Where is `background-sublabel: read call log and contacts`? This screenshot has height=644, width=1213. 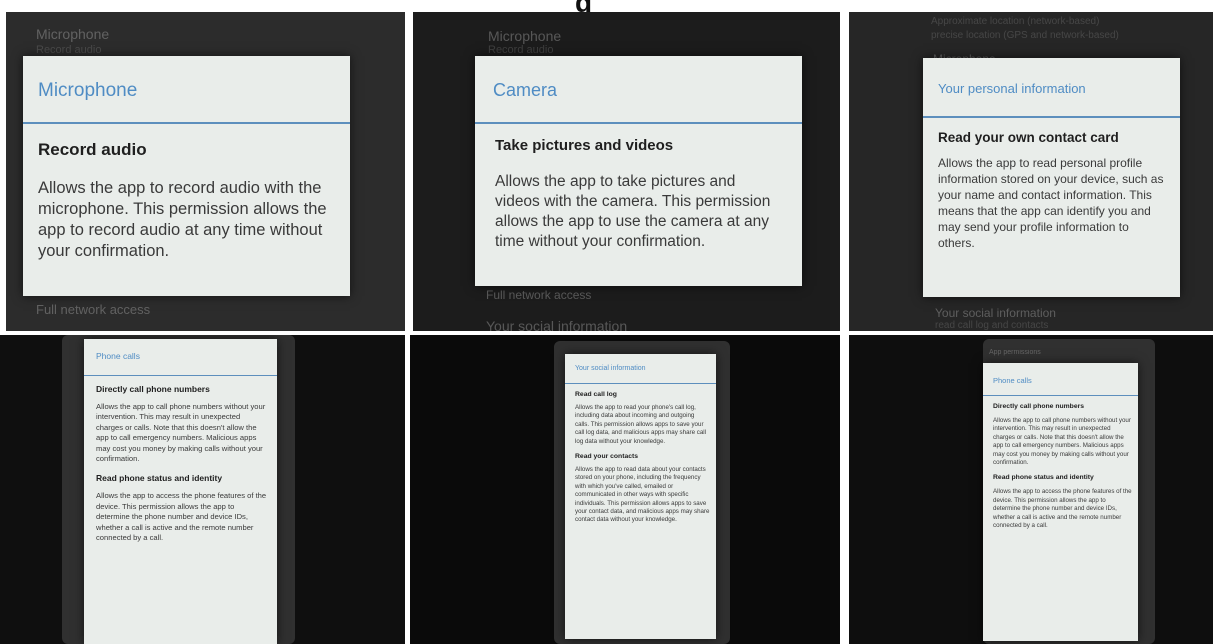
background-sublabel: read call log and contacts is located at coordinates (992, 325).